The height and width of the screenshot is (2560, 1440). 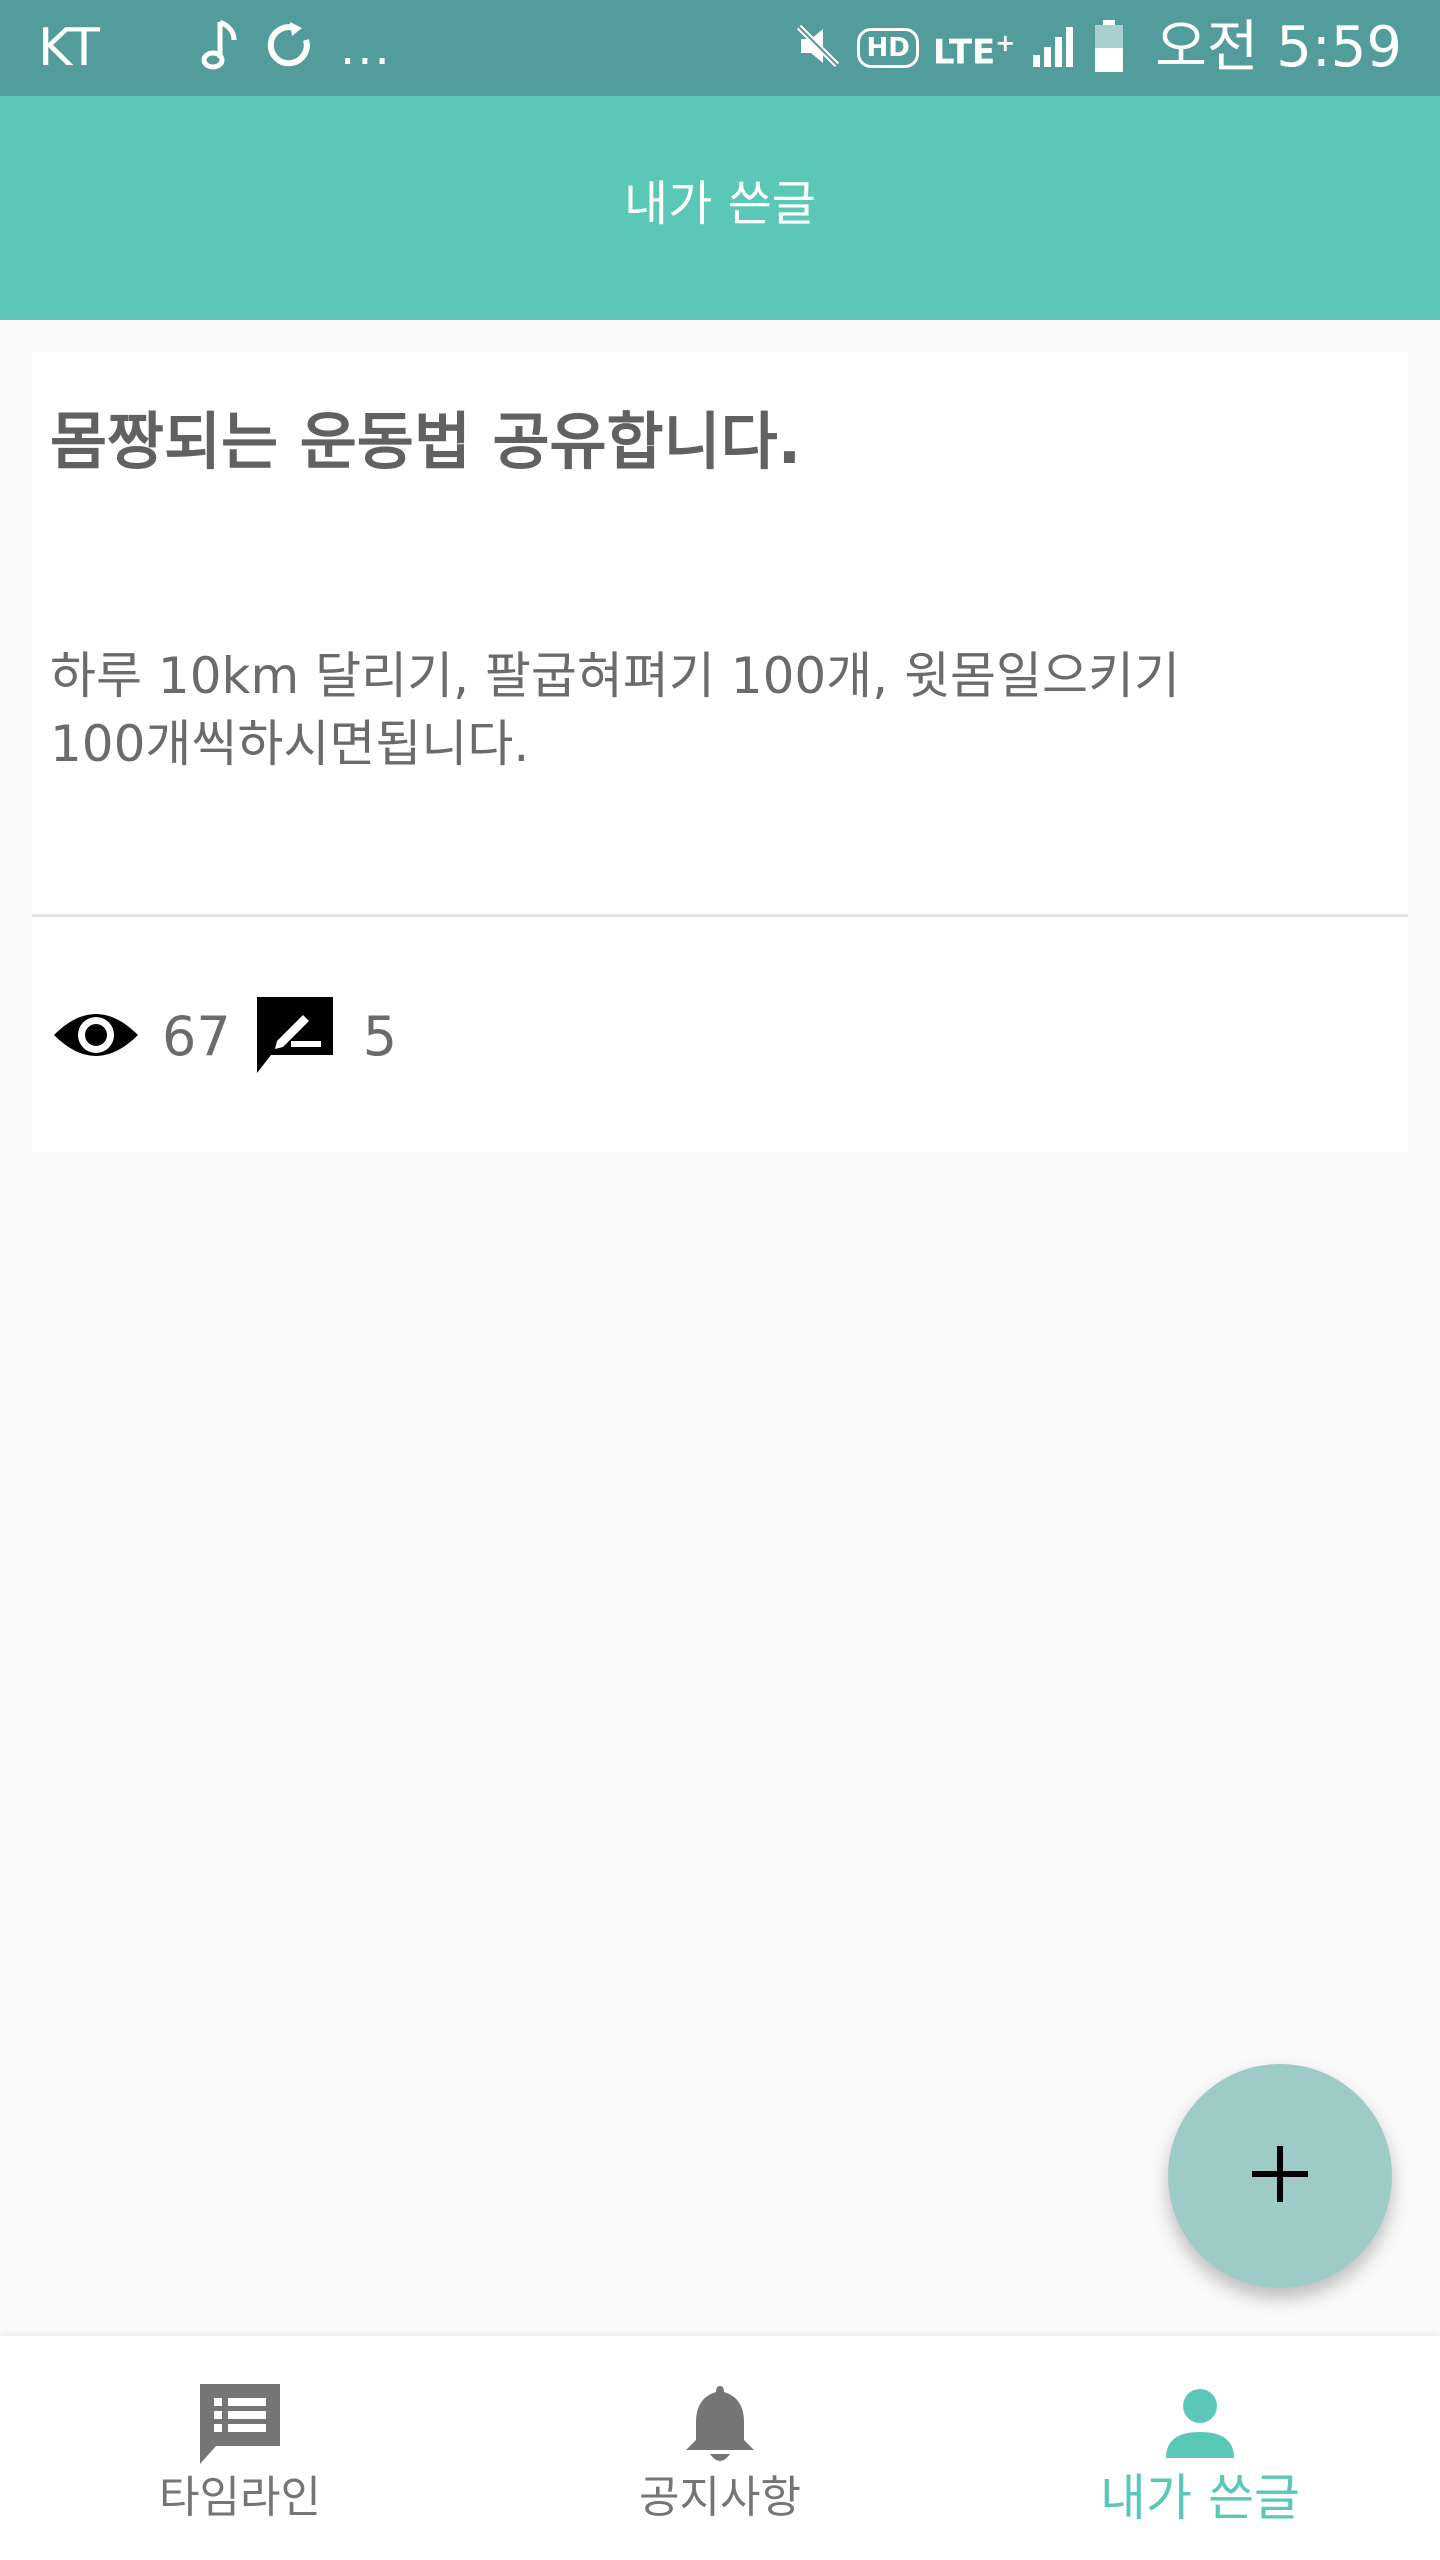 I want to click on post-title: 몸짱되는 운동법 공유합니다., so click(x=426, y=441).